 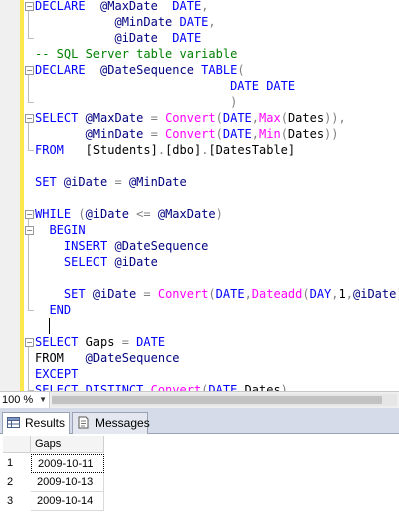 What do you see at coordinates (143, 22) in the screenshot?
I see `code-token: @MinDate` at bounding box center [143, 22].